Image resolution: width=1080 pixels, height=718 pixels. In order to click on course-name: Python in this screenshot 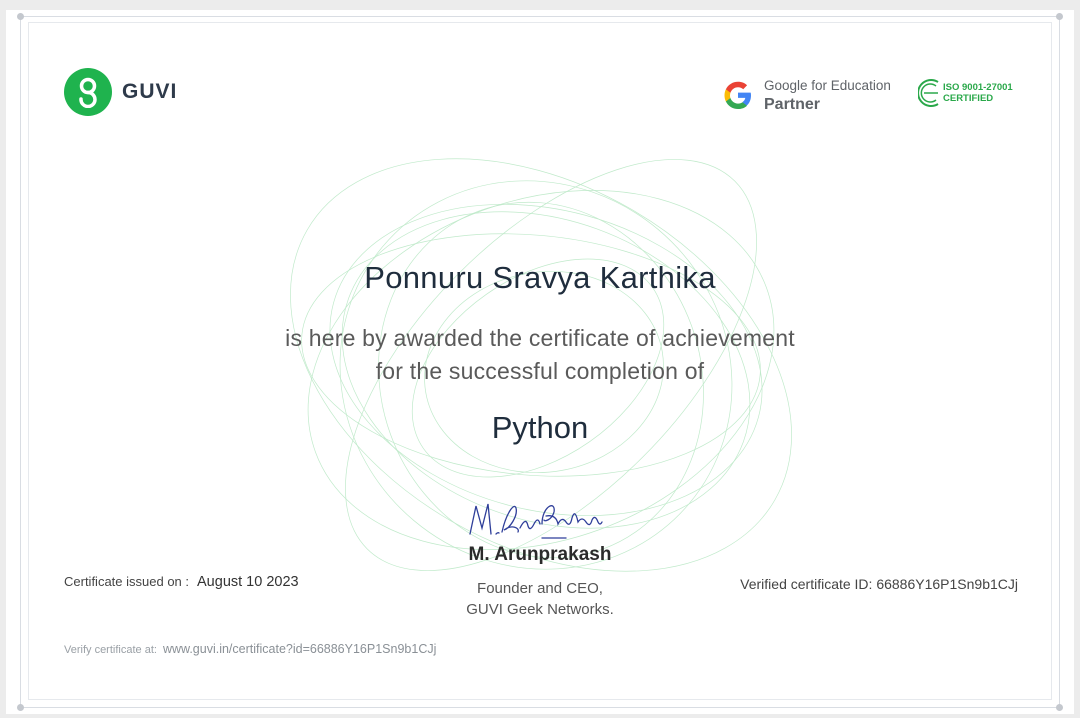, I will do `click(540, 427)`.